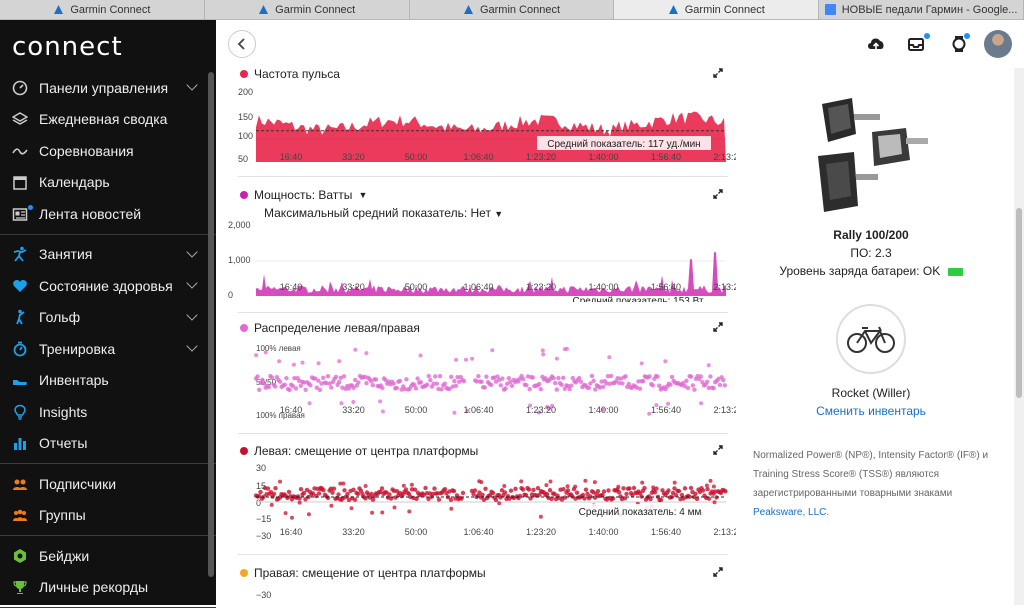 The height and width of the screenshot is (608, 1024). I want to click on google-docs-icon, so click(830, 9).